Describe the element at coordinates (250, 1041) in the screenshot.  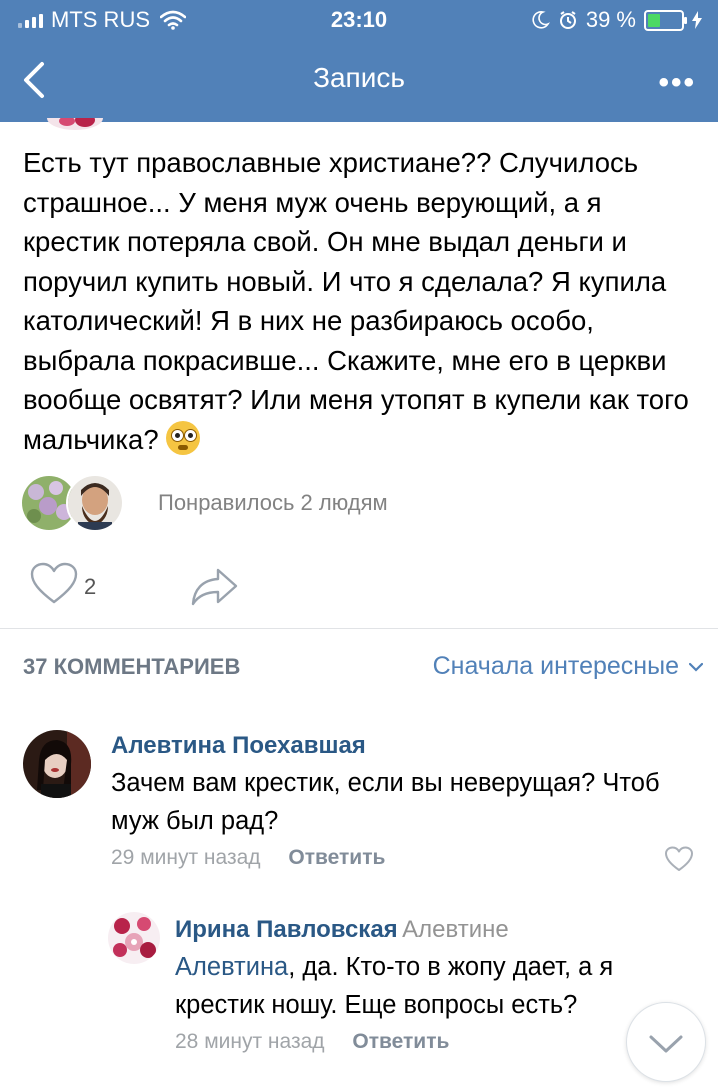
I see `comment-time: 28 минут назад` at that location.